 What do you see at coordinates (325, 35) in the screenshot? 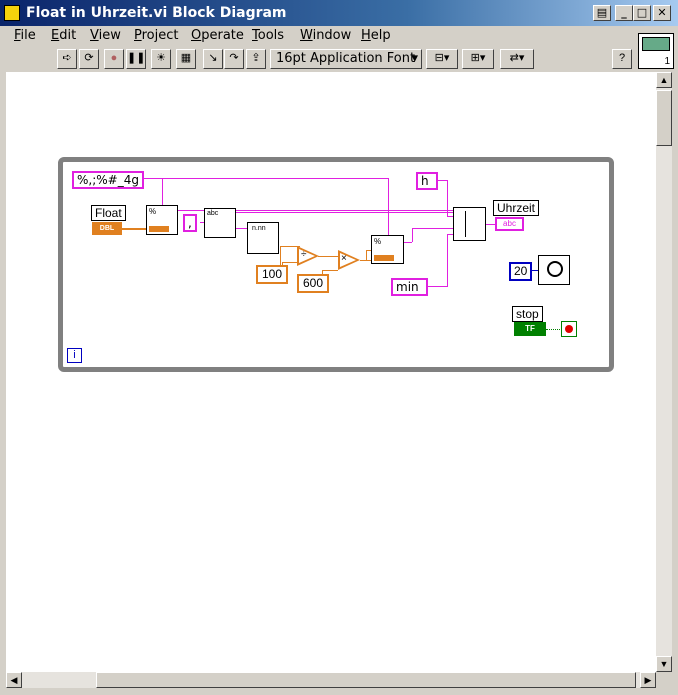
I see `menu-window: Window` at bounding box center [325, 35].